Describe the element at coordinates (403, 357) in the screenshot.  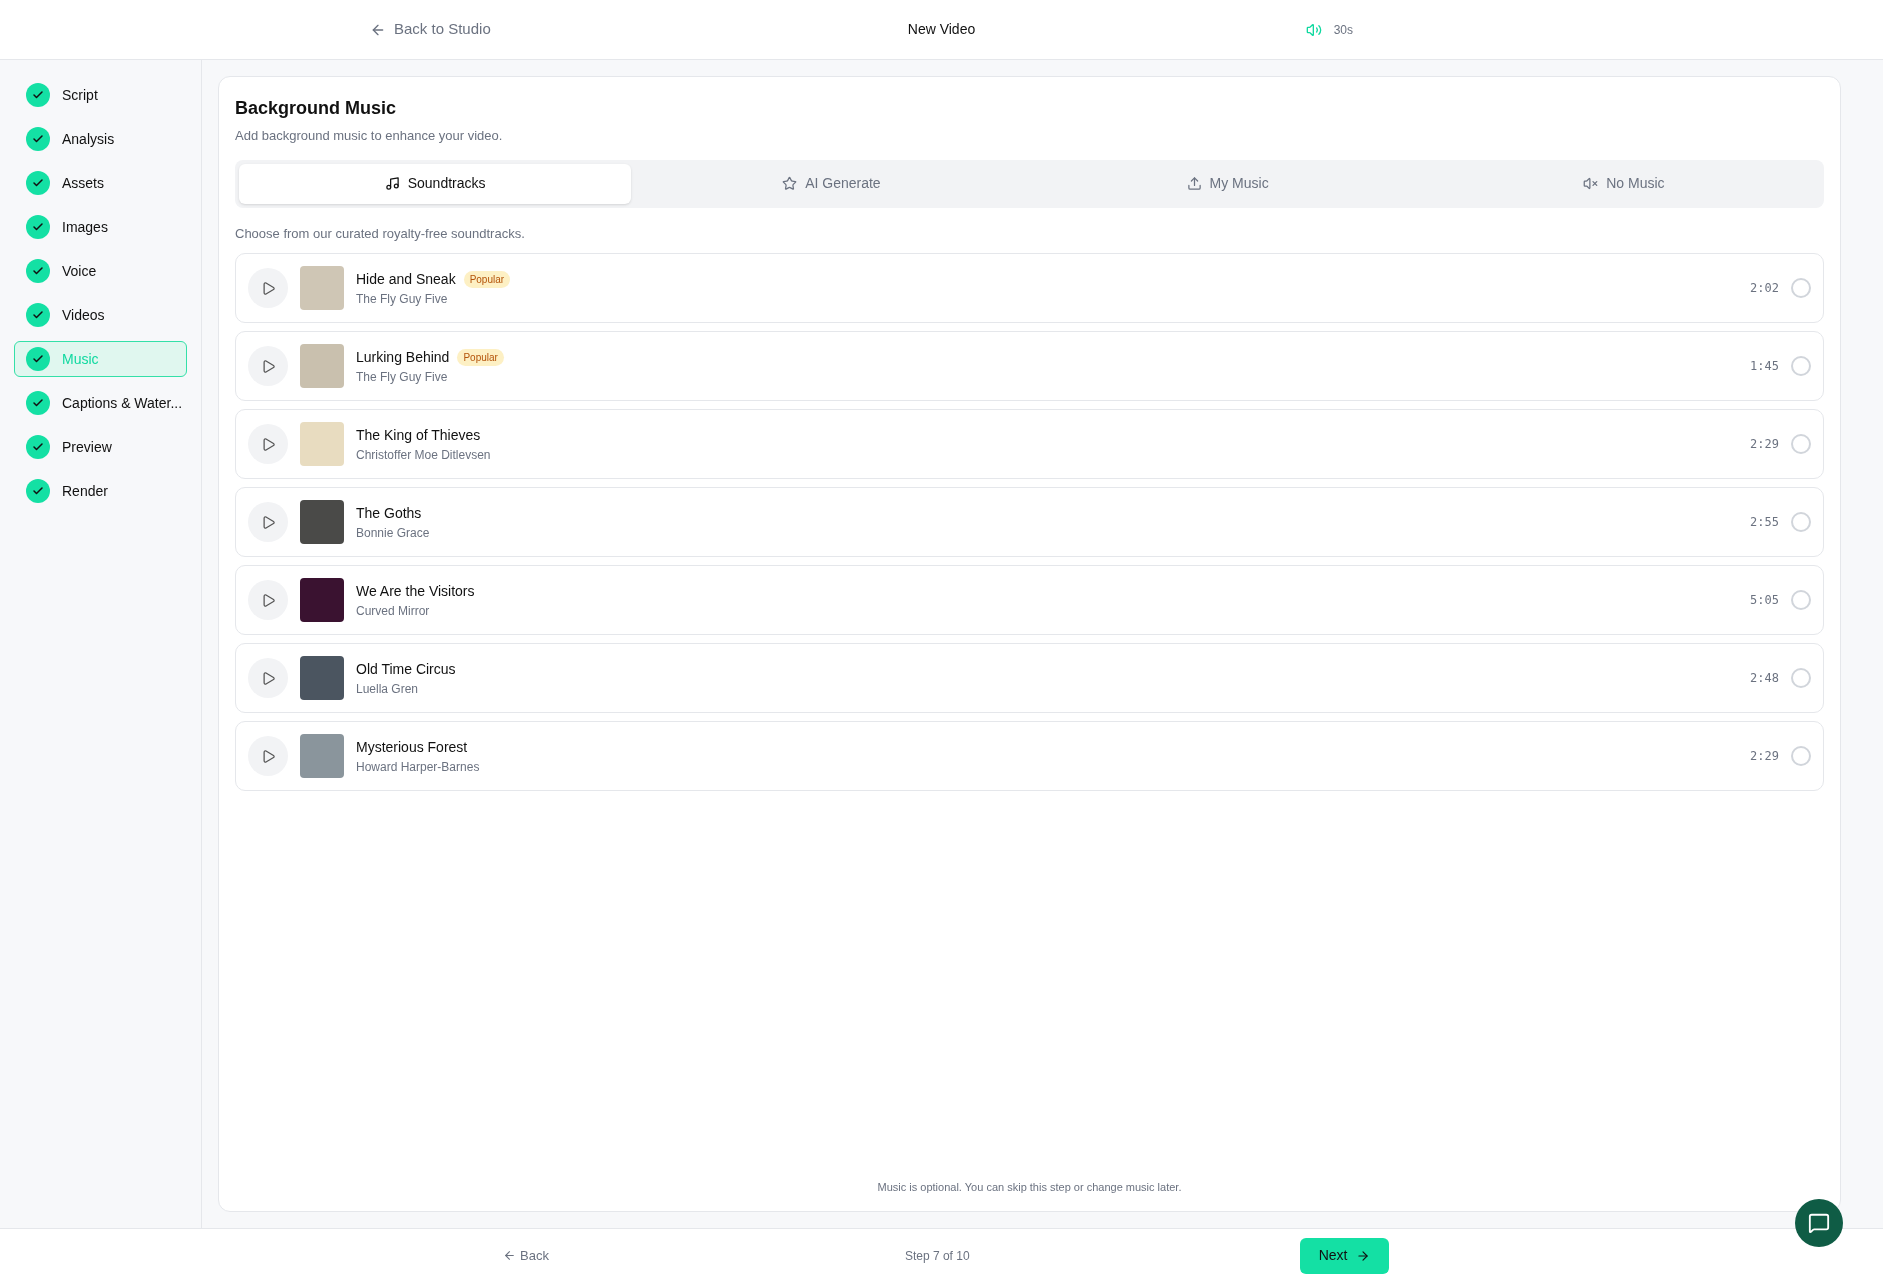
I see `track-title: Lurking Behind` at that location.